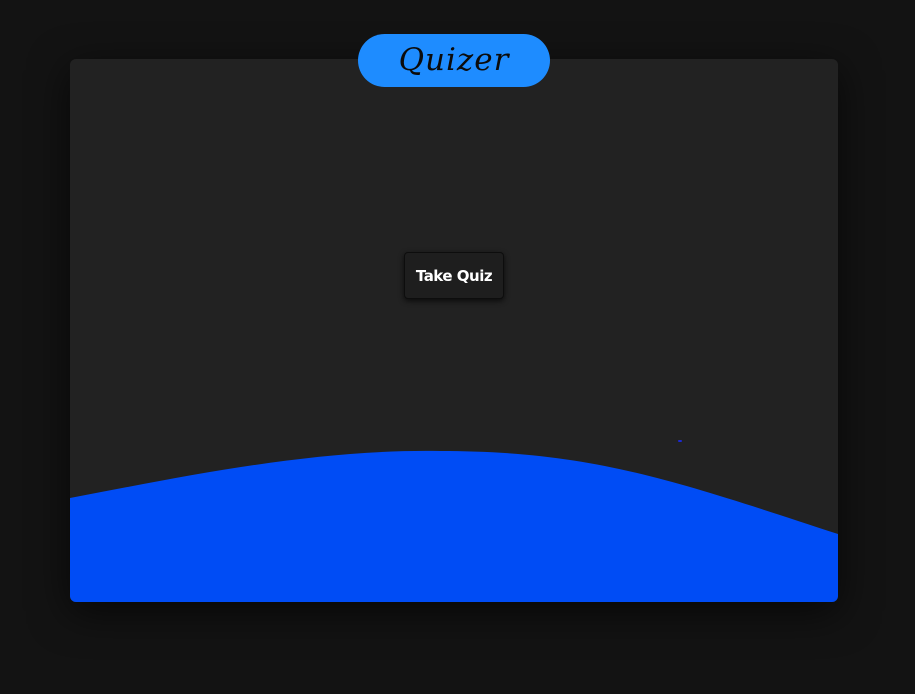 Image resolution: width=915 pixels, height=694 pixels. I want to click on wave-speck, so click(680, 441).